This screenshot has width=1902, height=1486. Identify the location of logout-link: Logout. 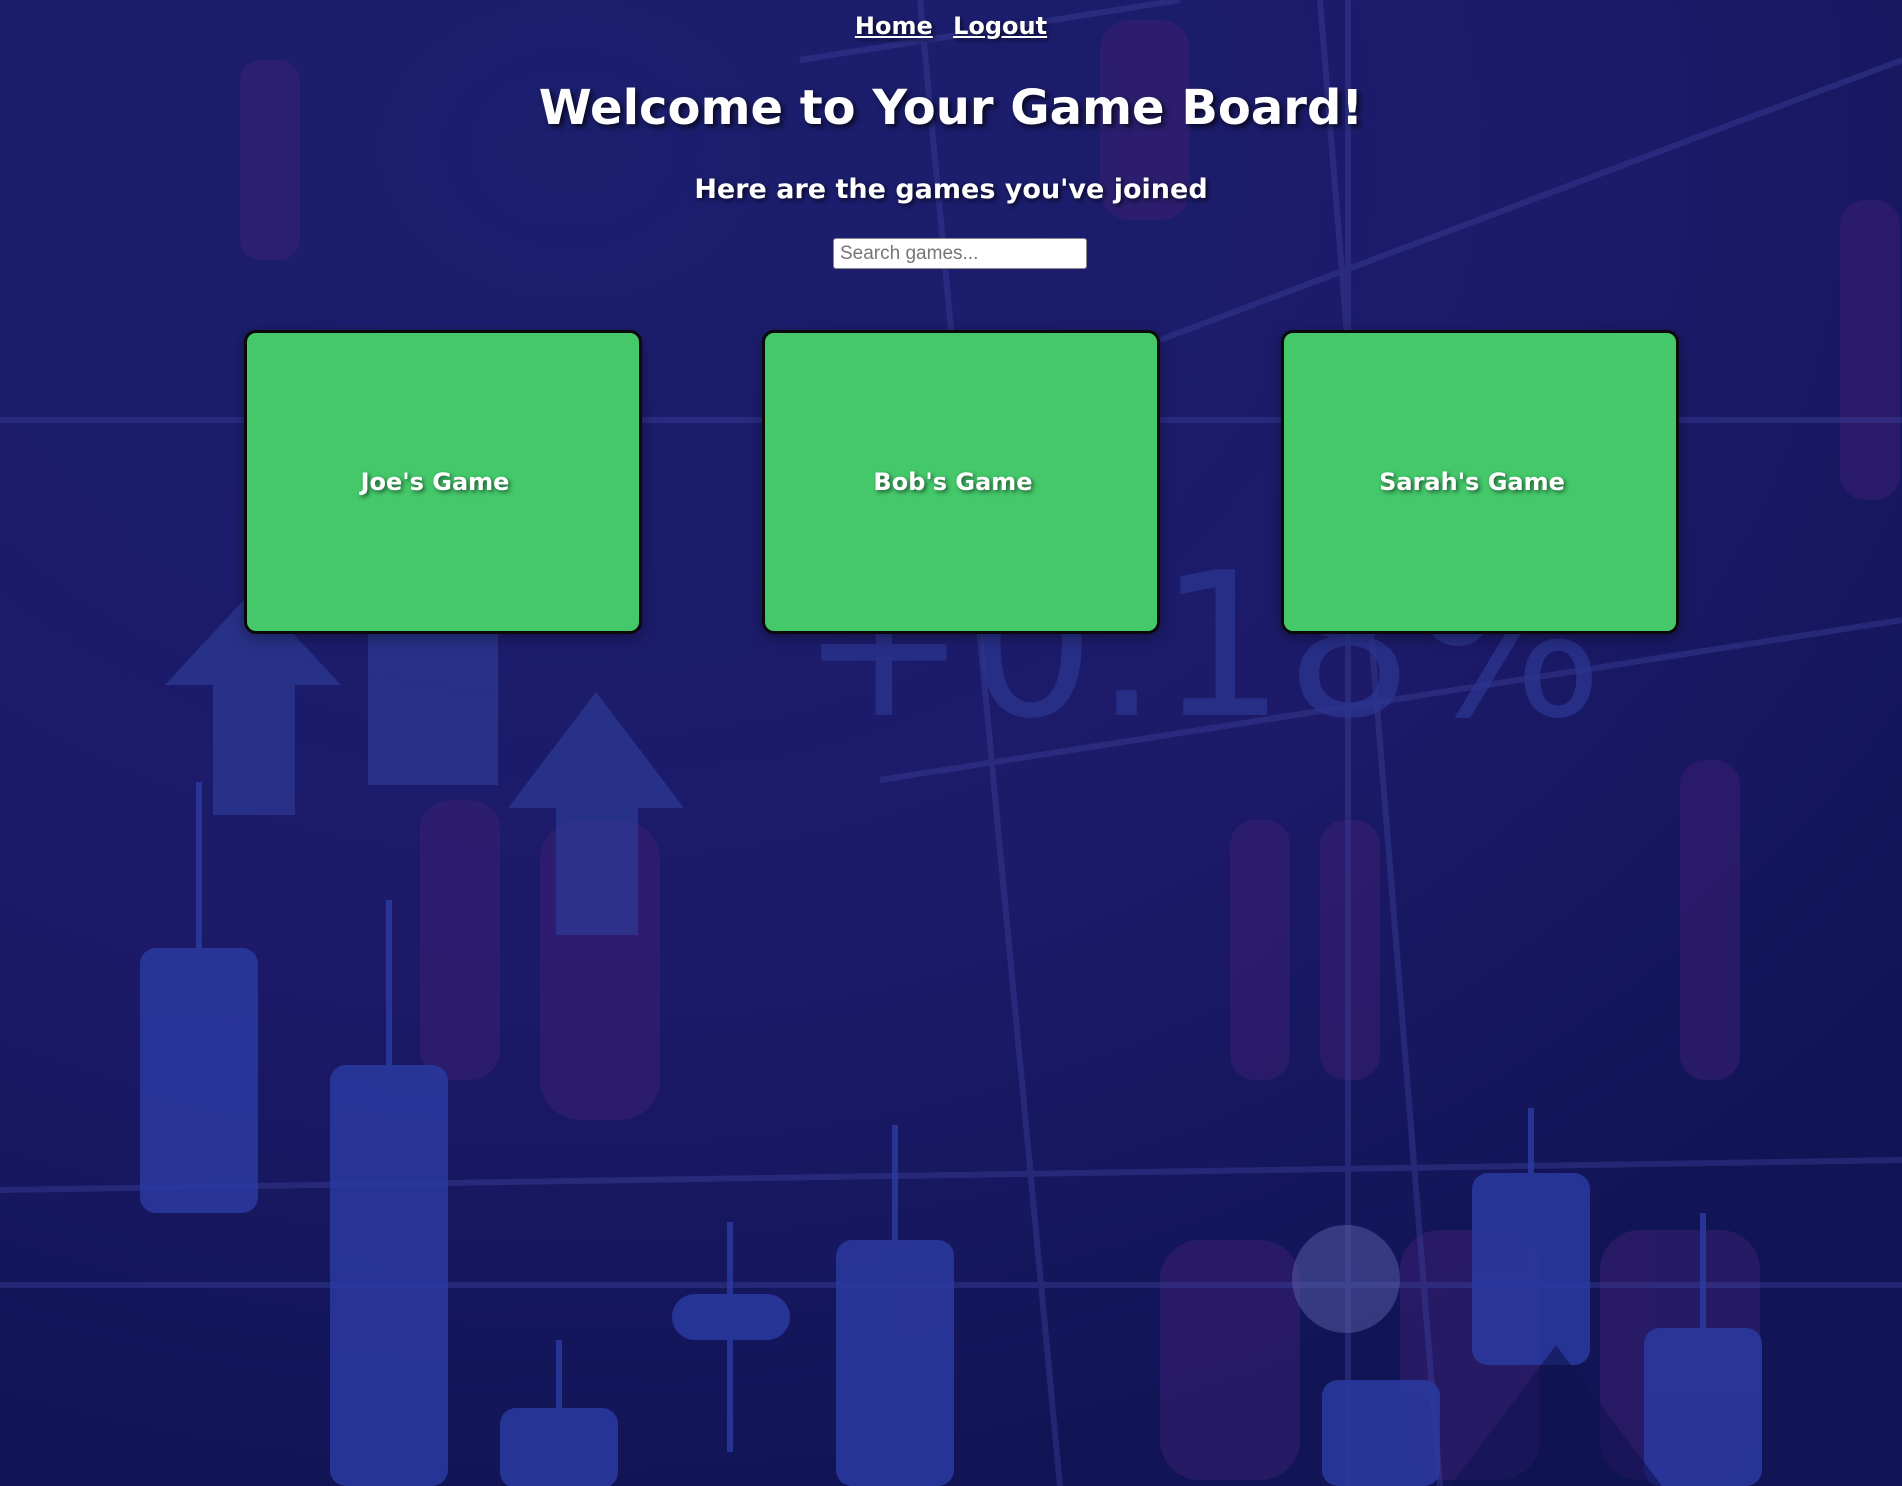
(1000, 26).